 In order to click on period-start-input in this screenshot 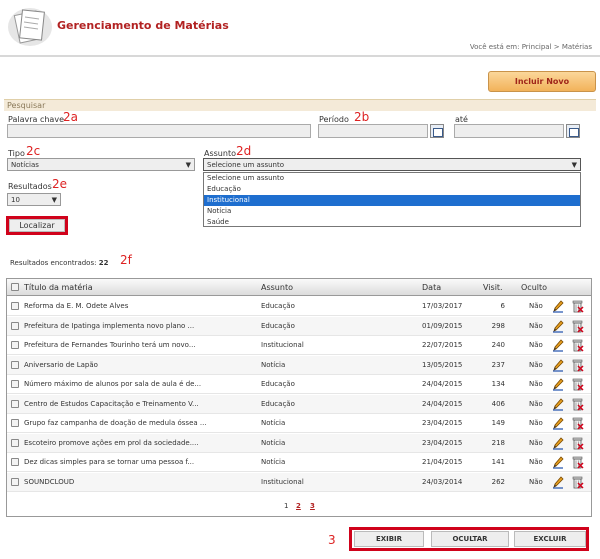, I will do `click(373, 131)`.